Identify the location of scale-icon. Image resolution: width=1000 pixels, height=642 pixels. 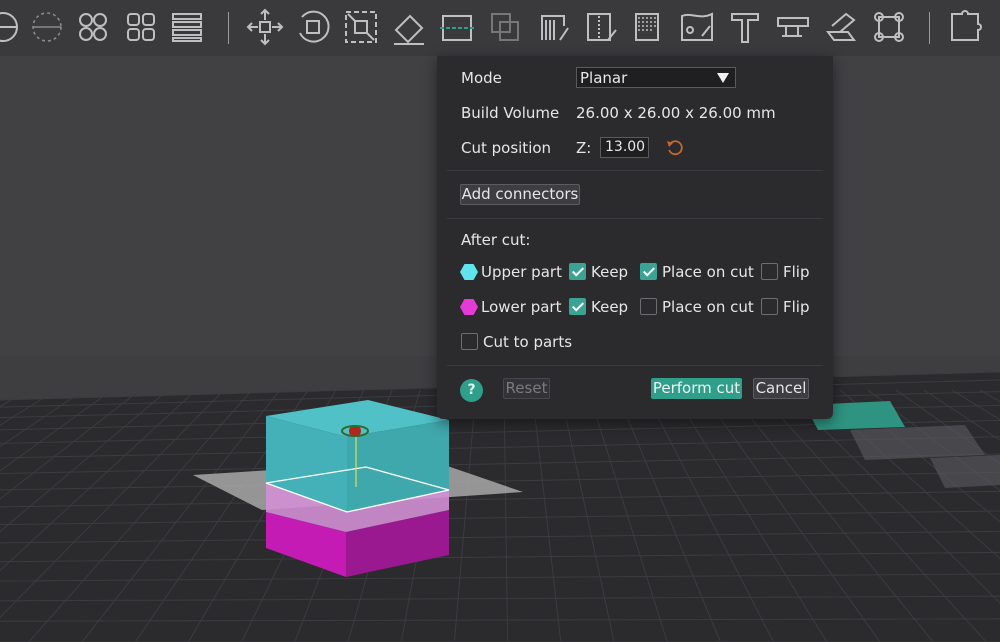
(361, 27).